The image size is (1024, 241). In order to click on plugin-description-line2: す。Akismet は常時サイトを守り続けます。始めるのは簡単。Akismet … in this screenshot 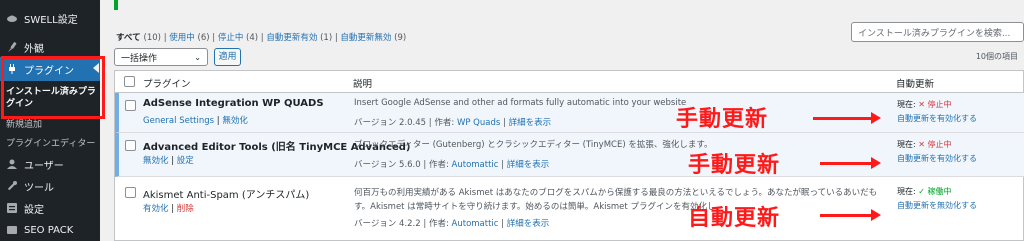, I will do `click(535, 207)`.